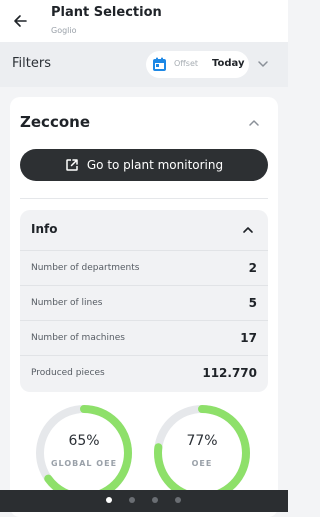 This screenshot has width=320, height=517. I want to click on info-title: Info, so click(44, 229).